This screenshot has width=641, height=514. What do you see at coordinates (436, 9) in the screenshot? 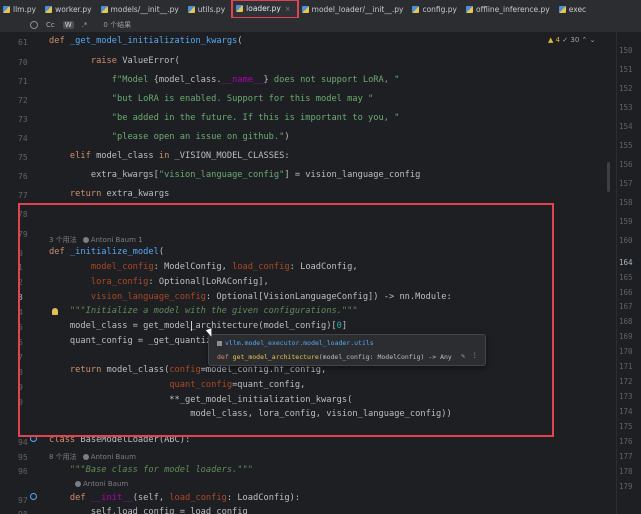
I see `tab-config: config.py` at bounding box center [436, 9].